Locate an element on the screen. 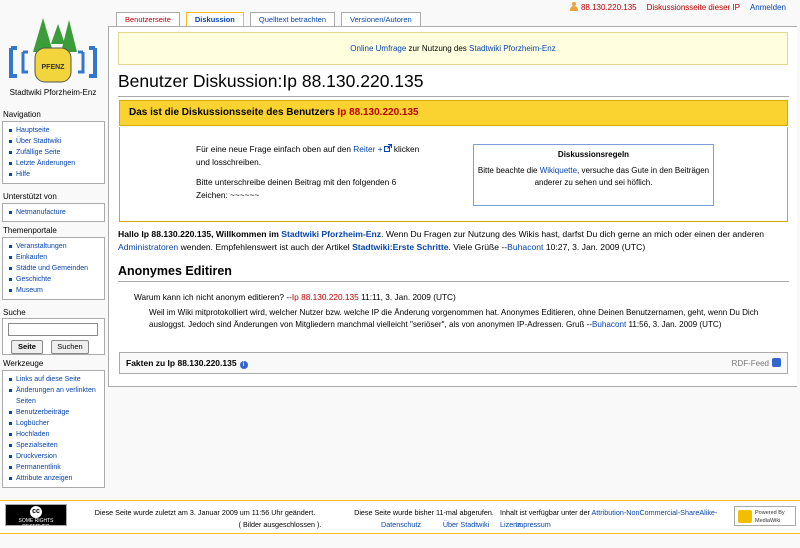 The width and height of the screenshot is (800, 548). sponsor-link: Netmanufacture is located at coordinates (56, 212).